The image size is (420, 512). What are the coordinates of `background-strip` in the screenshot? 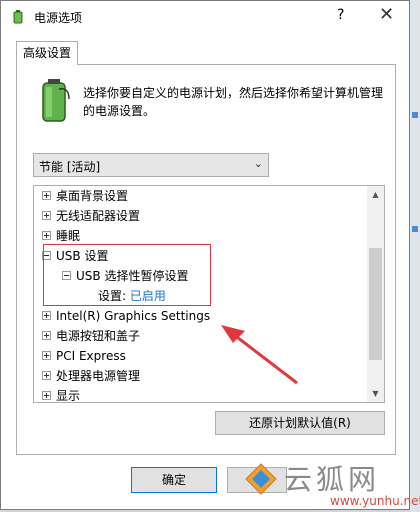 It's located at (415, 256).